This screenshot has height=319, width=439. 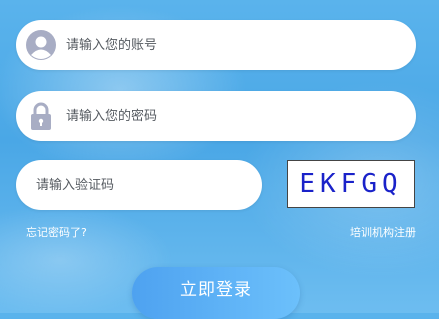 What do you see at coordinates (56, 232) in the screenshot?
I see `forgot-password-link: 忘记密码了?` at bounding box center [56, 232].